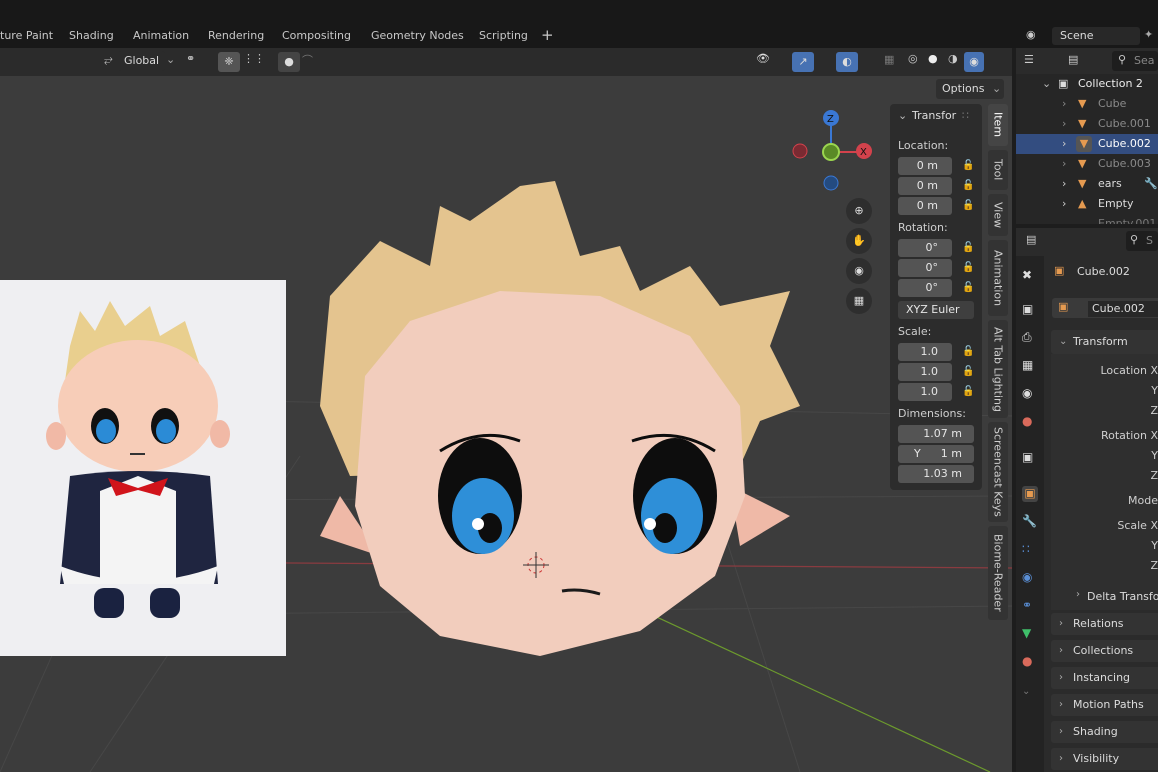 The image size is (1158, 772). I want to click on scale-x-field: 1.0, so click(925, 352).